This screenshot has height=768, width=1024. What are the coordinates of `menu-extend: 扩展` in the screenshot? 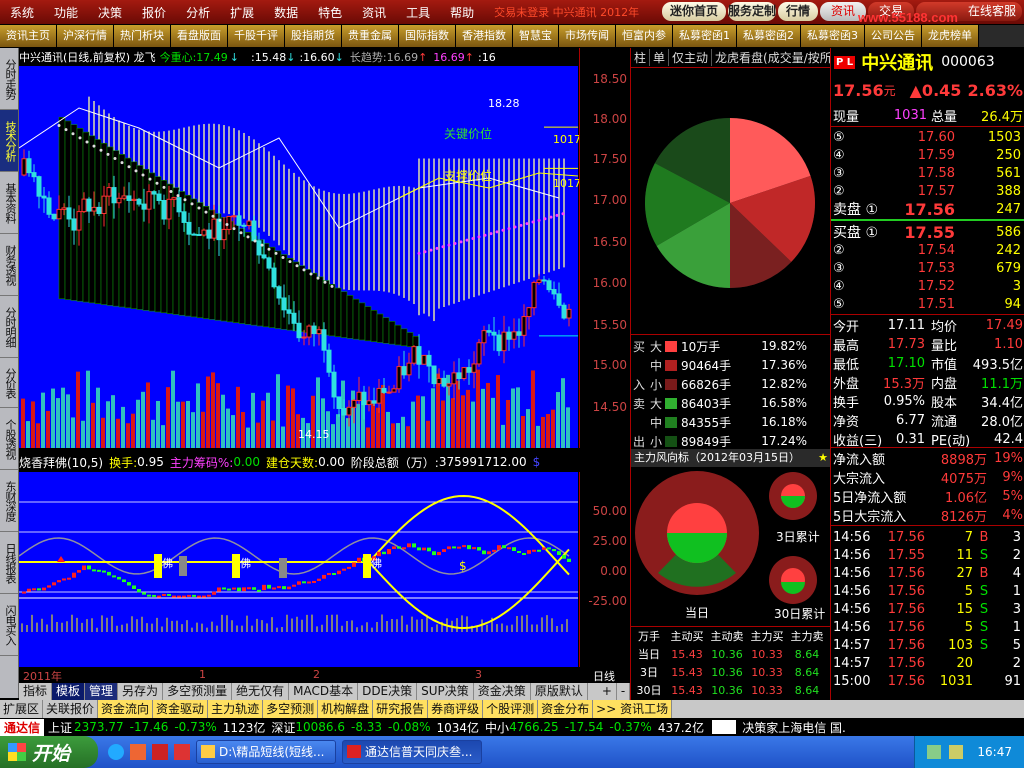 It's located at (242, 12).